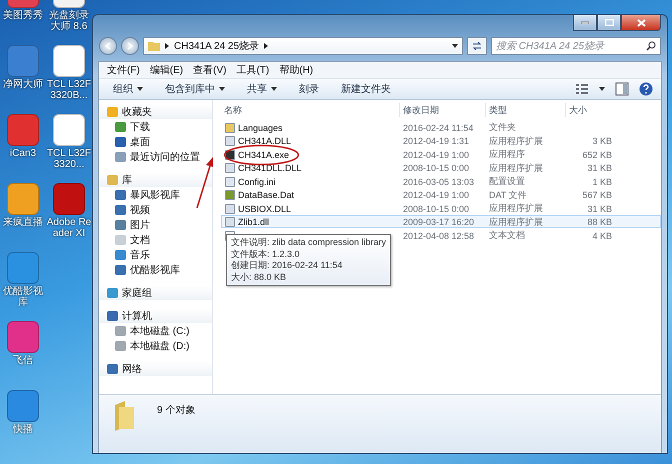 This screenshot has width=672, height=464. Describe the element at coordinates (576, 46) in the screenshot. I see `search-field: 搜索 CH341A 24 25烧录` at that location.